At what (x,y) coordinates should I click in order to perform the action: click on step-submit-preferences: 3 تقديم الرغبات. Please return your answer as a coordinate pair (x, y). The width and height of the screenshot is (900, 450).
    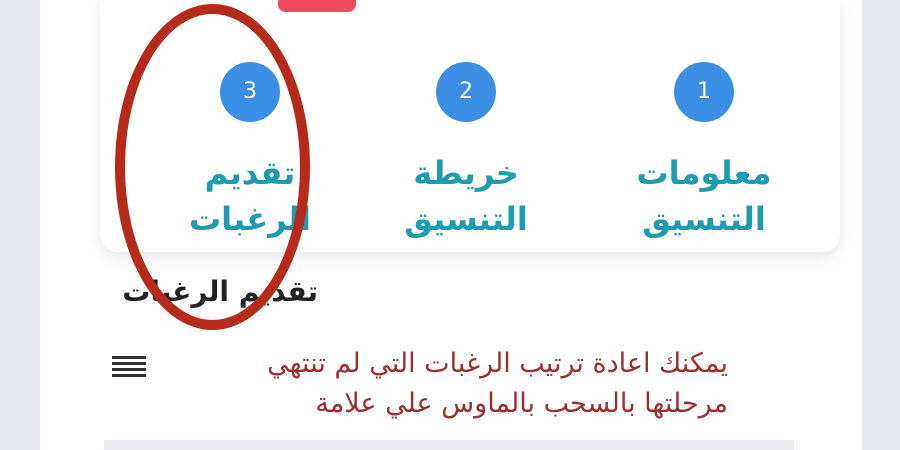
    Looking at the image, I should click on (250, 152).